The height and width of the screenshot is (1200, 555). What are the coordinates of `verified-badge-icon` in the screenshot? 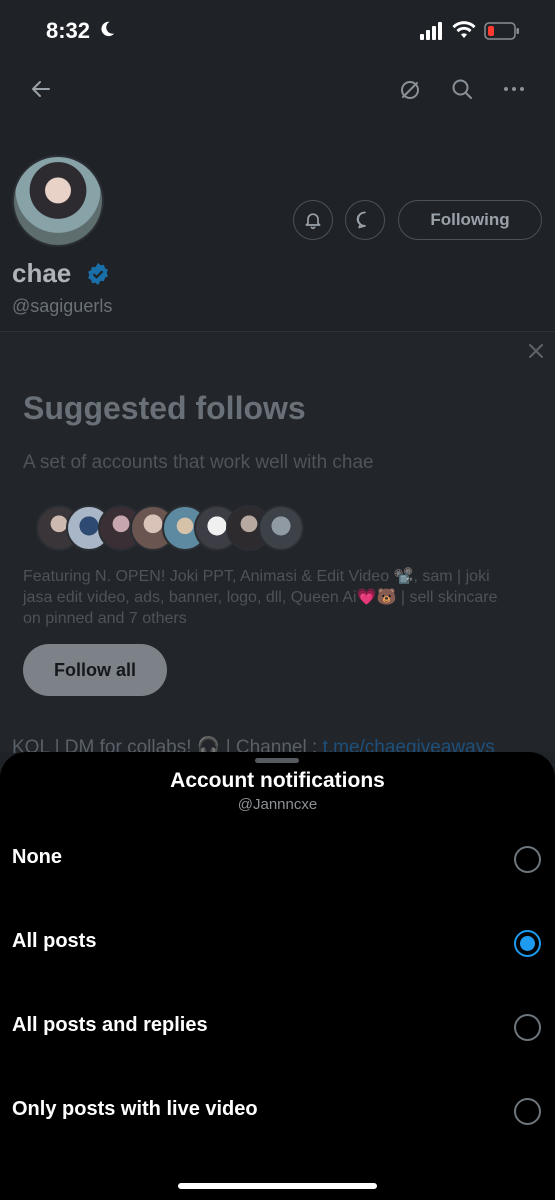 It's located at (98, 274).